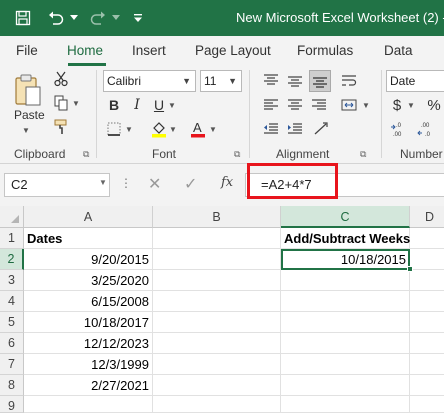 This screenshot has height=413, width=444. What do you see at coordinates (29, 115) in the screenshot?
I see `paste-label: Paste` at bounding box center [29, 115].